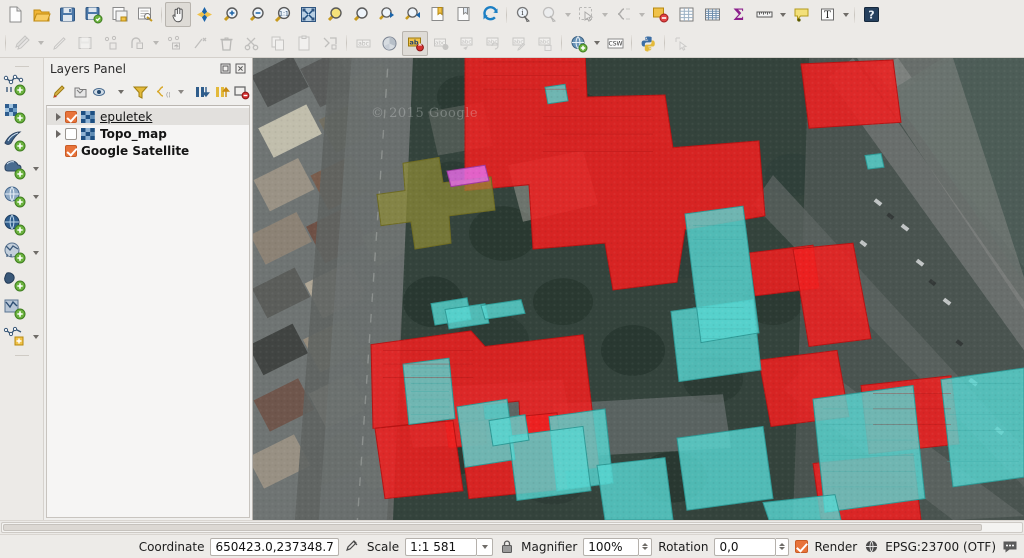 This screenshot has height=558, width=1024. I want to click on filter-legend-expression-icon: (), so click(161, 92).